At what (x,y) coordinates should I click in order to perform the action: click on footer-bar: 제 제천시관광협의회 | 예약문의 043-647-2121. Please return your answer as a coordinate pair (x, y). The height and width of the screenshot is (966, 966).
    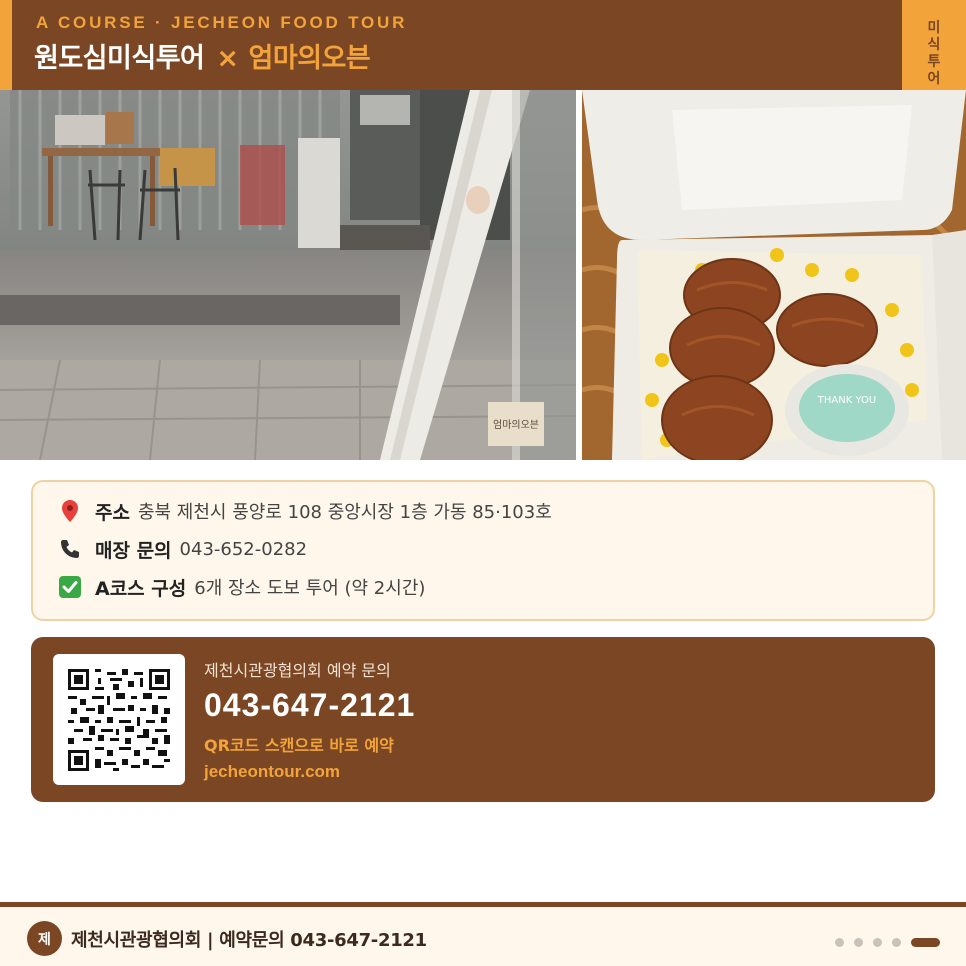
    Looking at the image, I should click on (483, 934).